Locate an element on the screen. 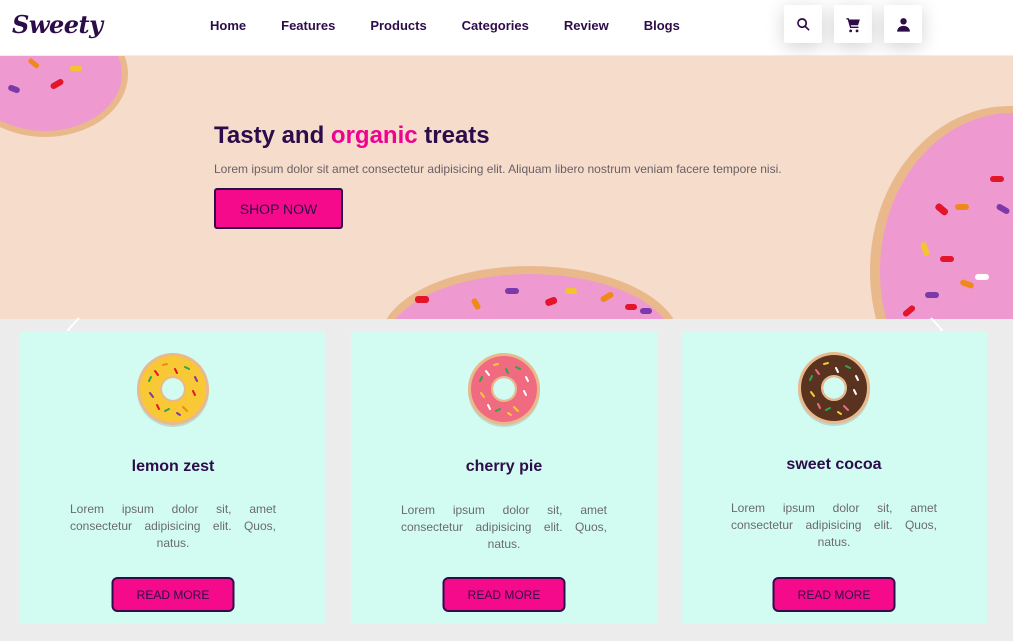 This screenshot has height=641, width=1013. logo: Sweety is located at coordinates (57, 24).